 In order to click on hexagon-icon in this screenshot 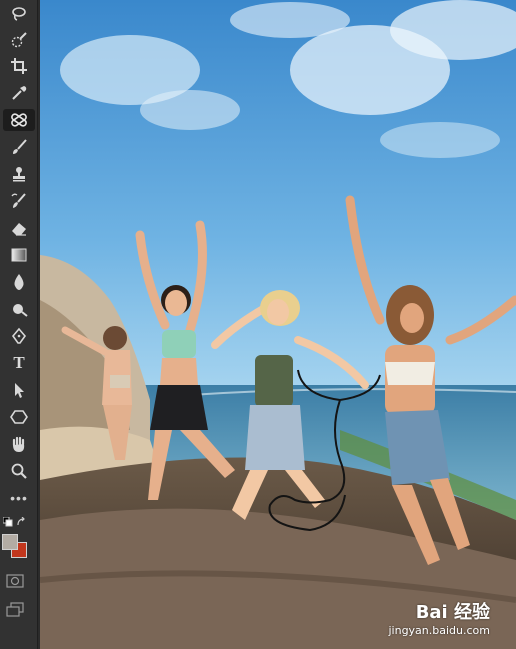, I will do `click(19, 417)`.